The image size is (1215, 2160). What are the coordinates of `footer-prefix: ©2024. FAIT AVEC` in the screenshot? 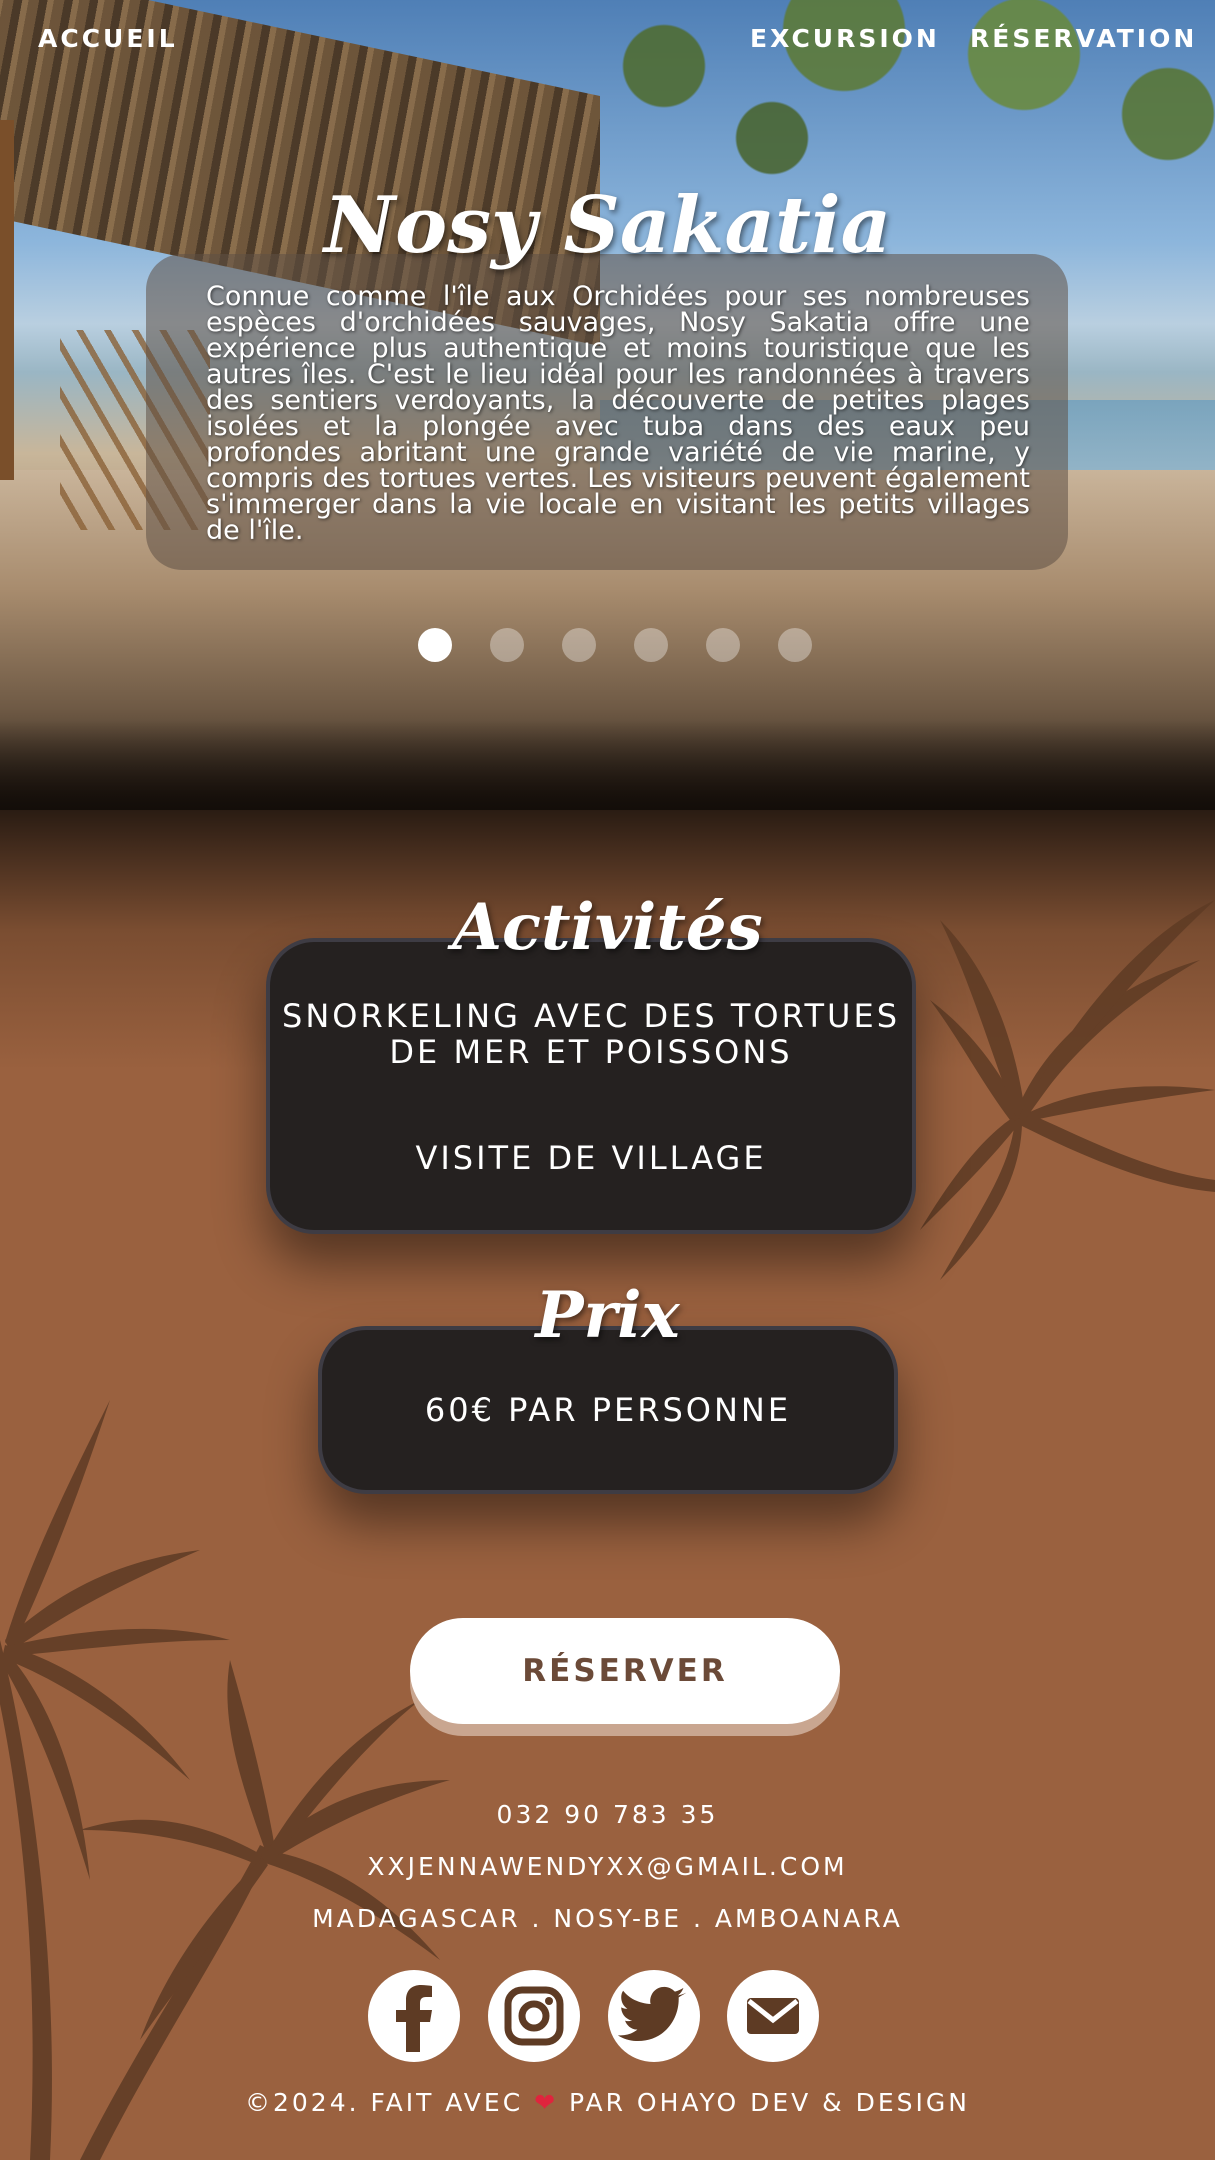 It's located at (384, 2102).